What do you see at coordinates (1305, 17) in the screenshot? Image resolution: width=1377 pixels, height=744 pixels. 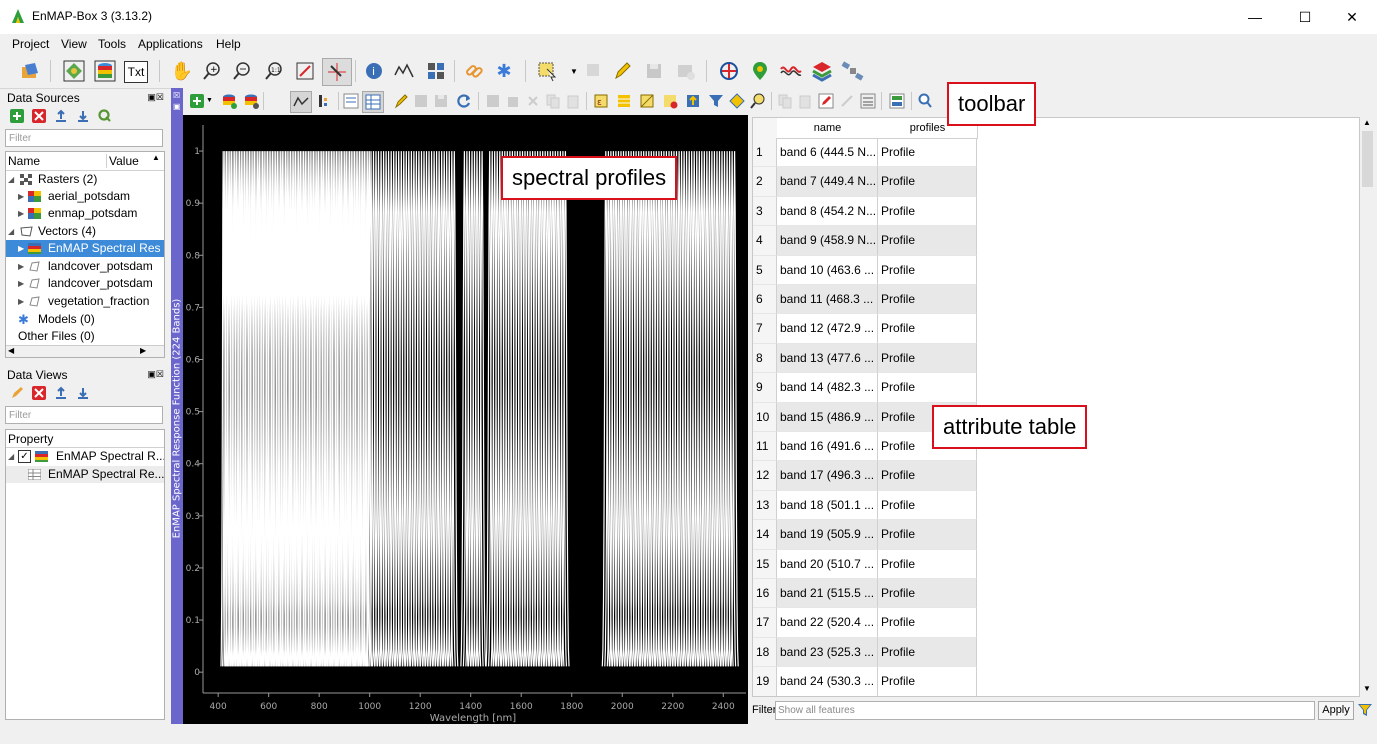 I see `maximize-button: ☐` at bounding box center [1305, 17].